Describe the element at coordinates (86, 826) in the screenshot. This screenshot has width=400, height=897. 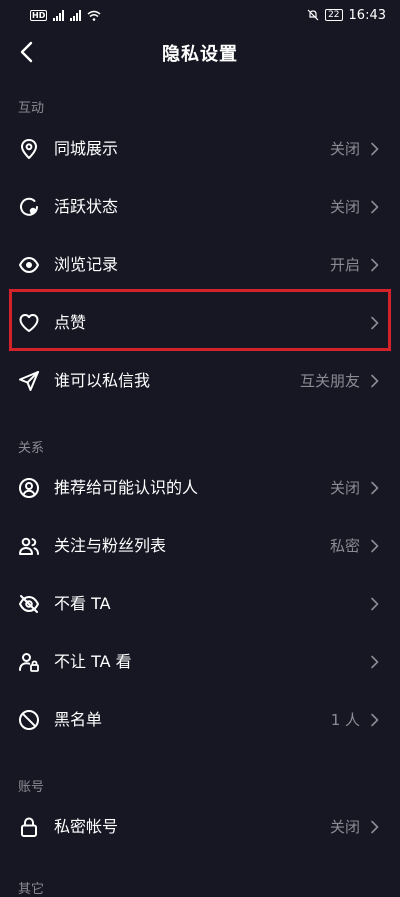
I see `row-label: 私密帐号` at that location.